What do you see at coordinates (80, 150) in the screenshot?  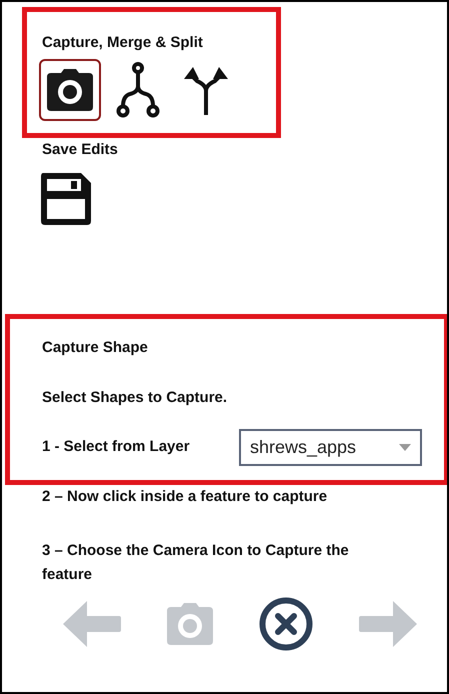 I see `section-title: Save Edits` at bounding box center [80, 150].